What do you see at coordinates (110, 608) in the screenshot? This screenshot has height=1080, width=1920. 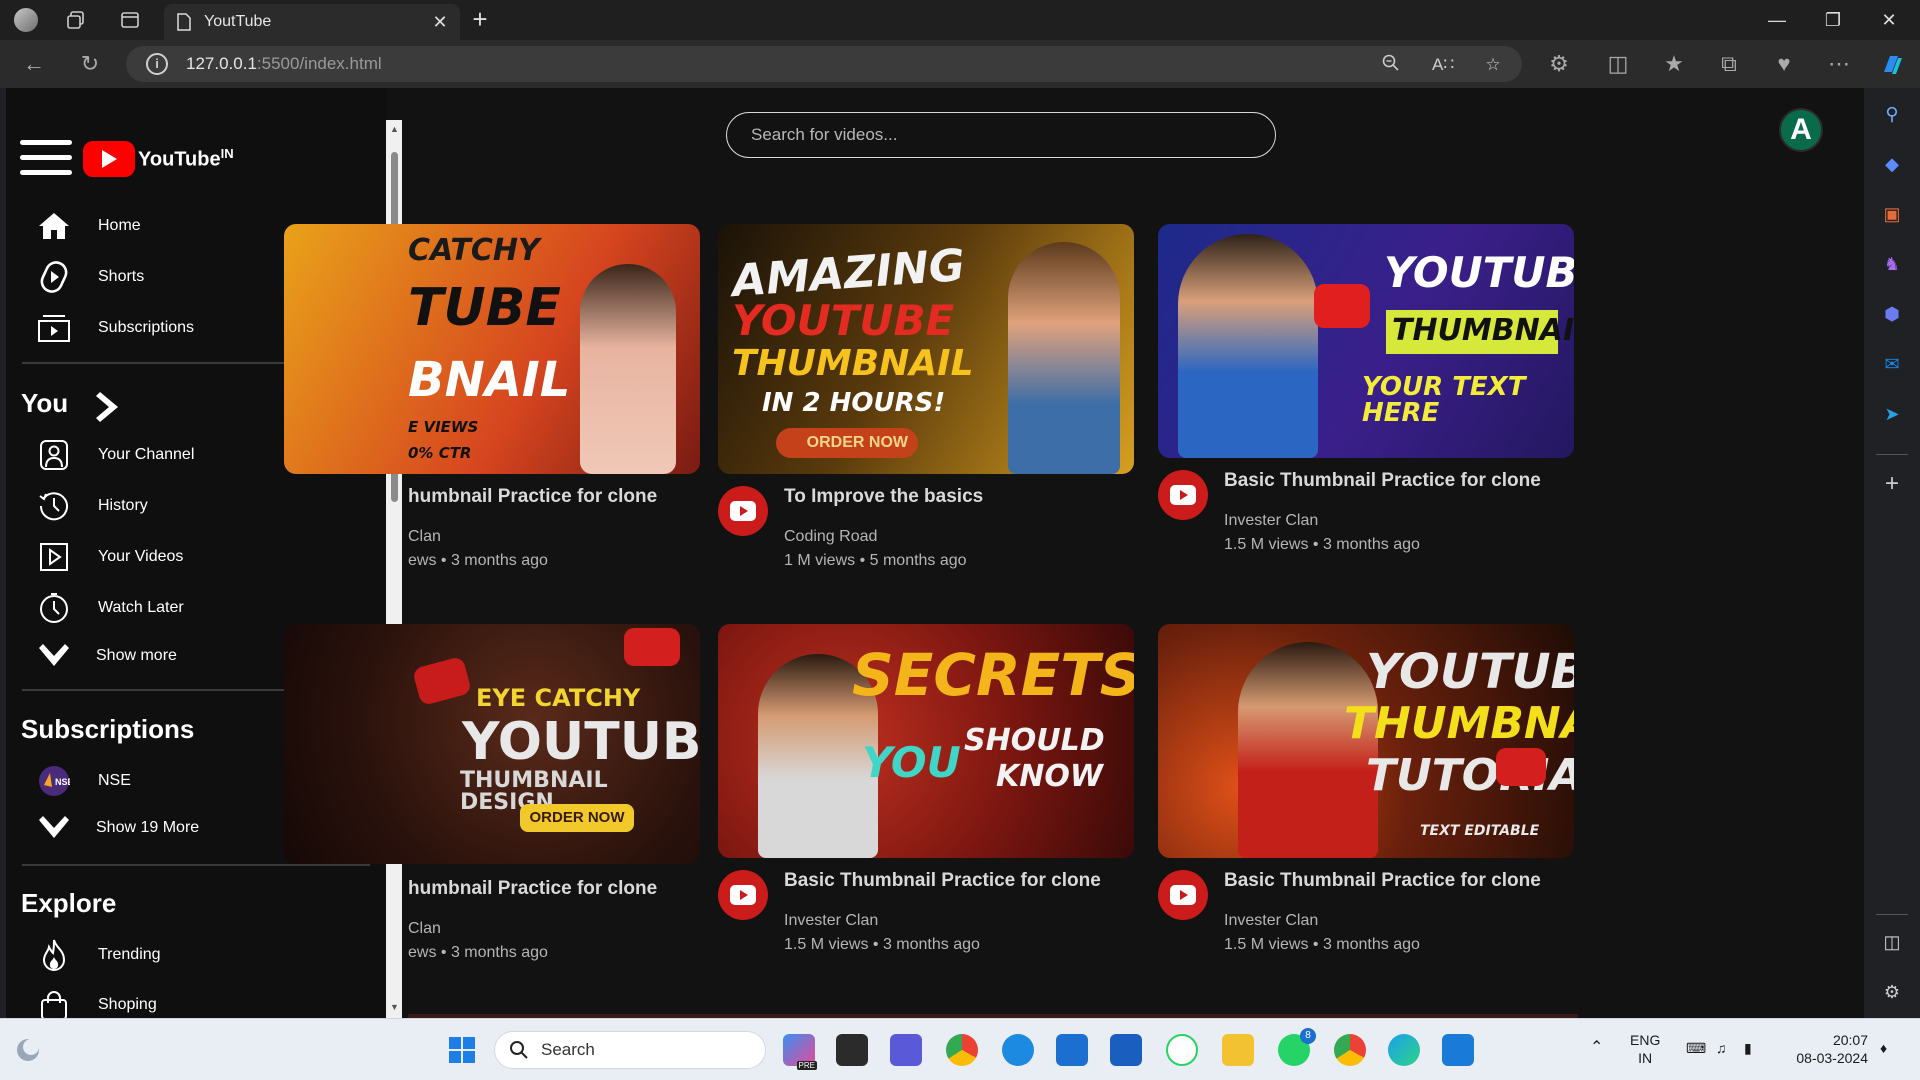 I see `sidebar-item-watch-later: Watch Later` at bounding box center [110, 608].